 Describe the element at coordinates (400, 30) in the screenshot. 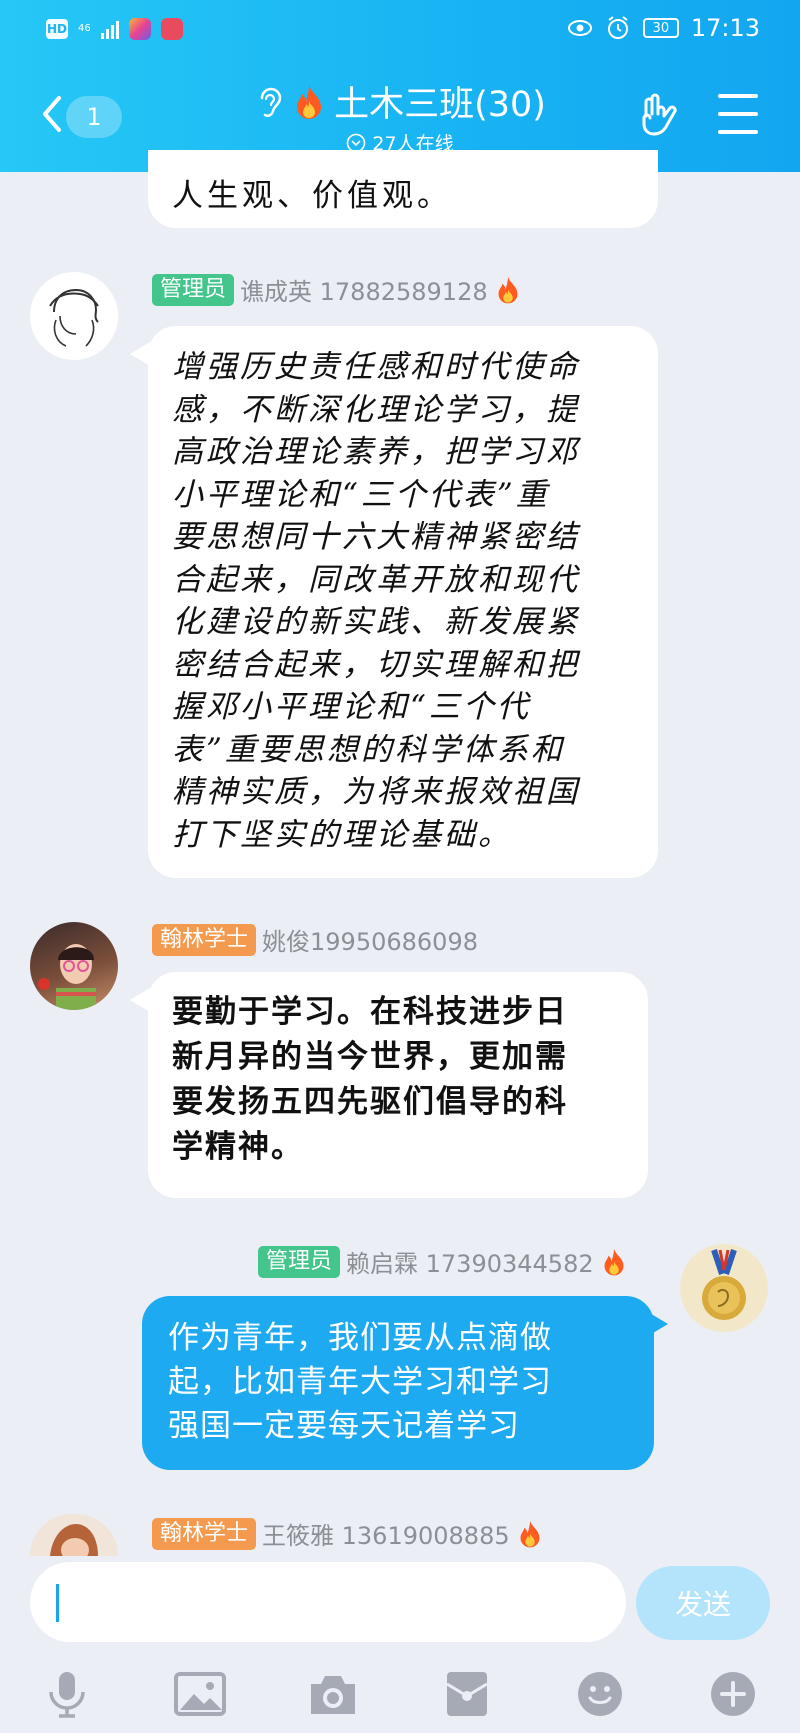

I see `status-bar: HD 46 30 17:13` at that location.